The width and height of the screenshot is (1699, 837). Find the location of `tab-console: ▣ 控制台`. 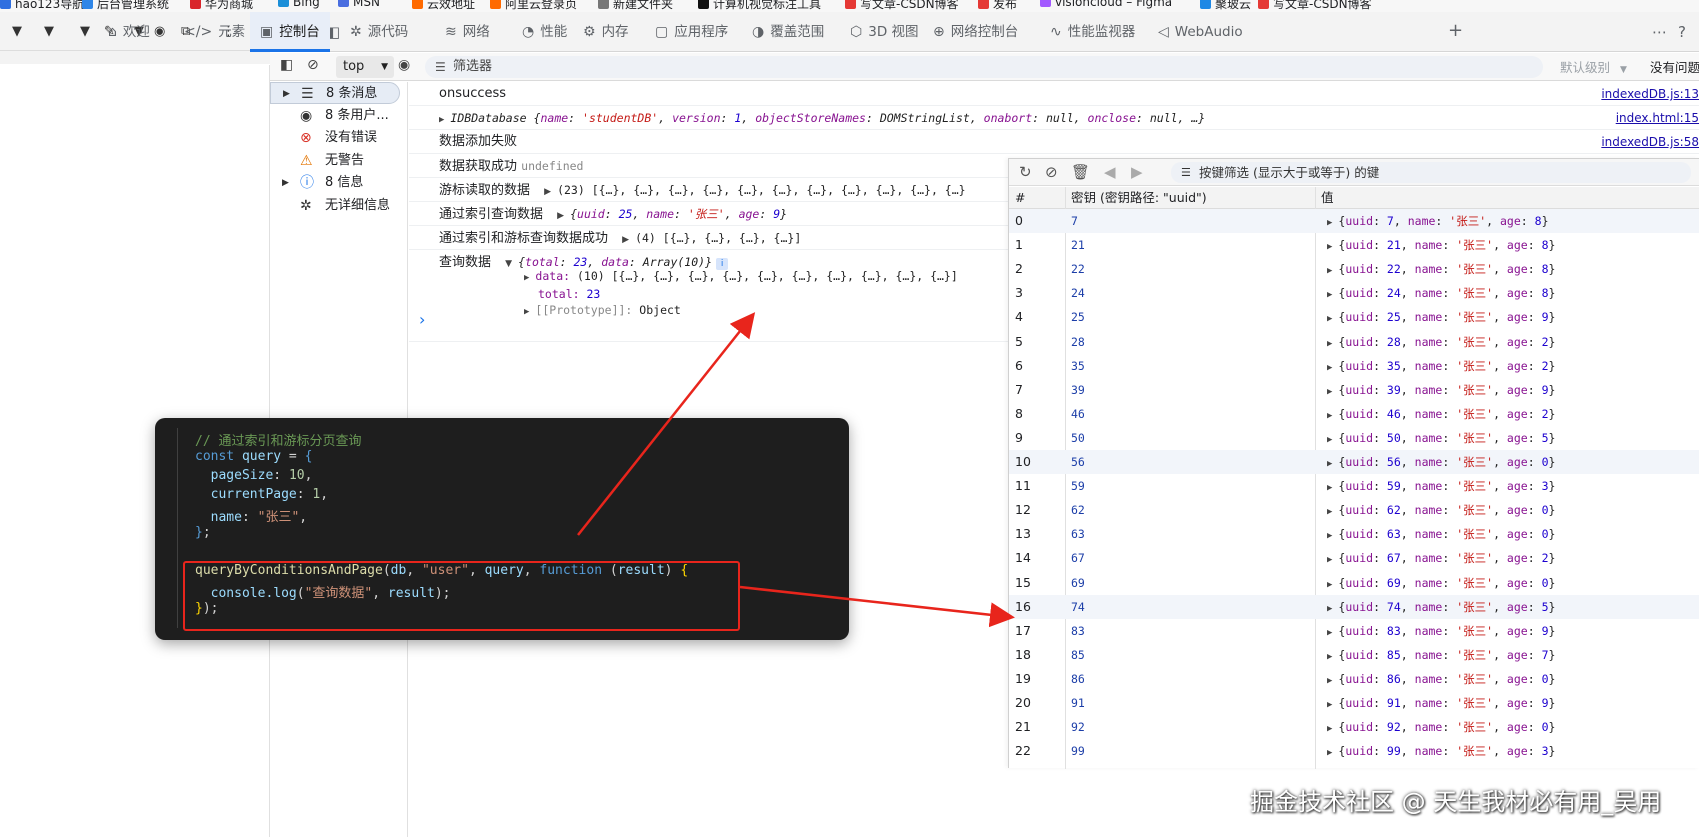

tab-console: ▣ 控制台 is located at coordinates (290, 32).